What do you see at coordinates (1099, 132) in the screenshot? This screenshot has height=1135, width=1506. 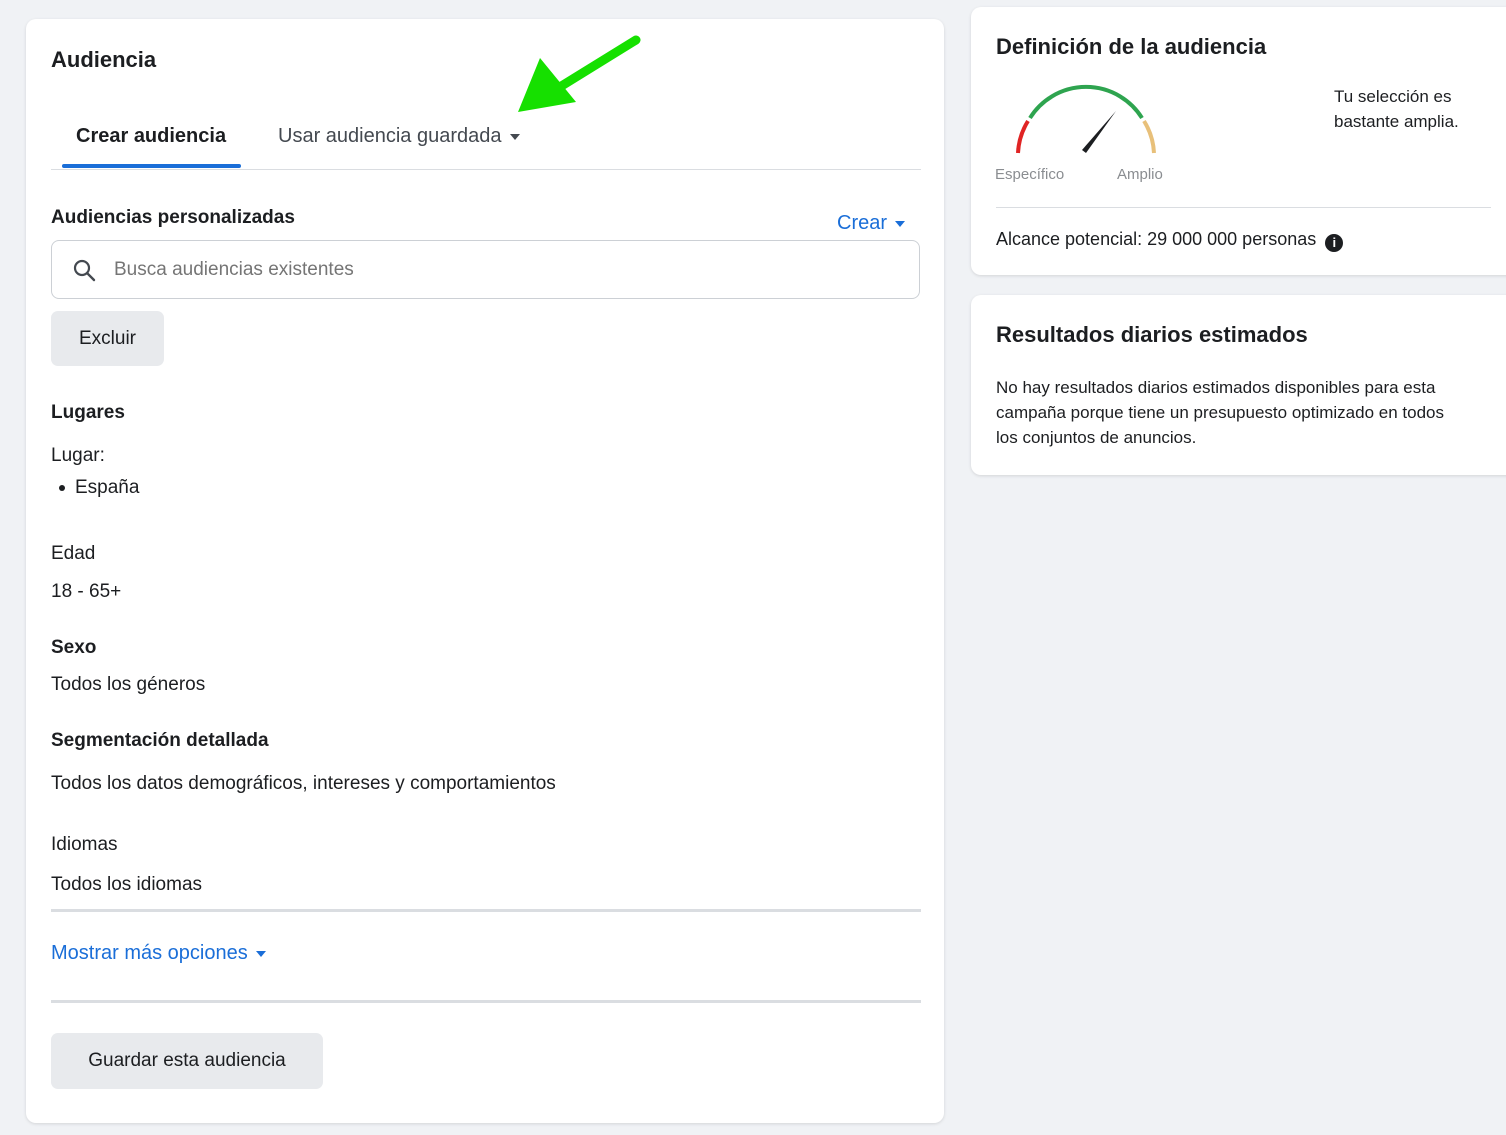 I see `gauge-needle-icon` at bounding box center [1099, 132].